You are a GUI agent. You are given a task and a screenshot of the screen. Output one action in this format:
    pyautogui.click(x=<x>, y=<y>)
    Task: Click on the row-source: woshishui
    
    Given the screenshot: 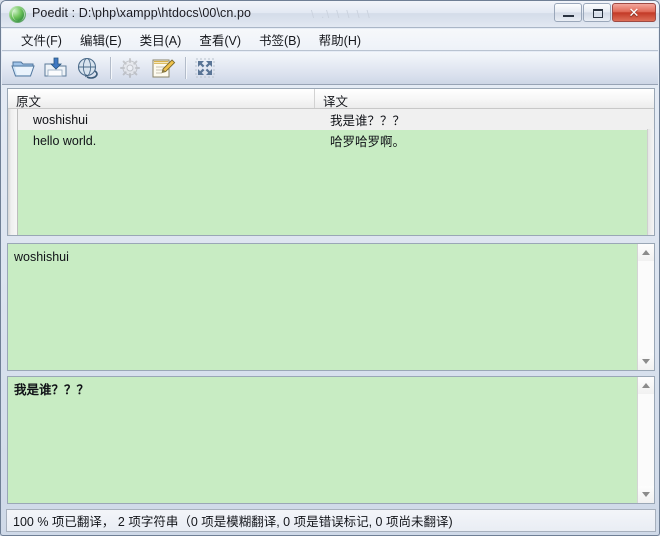 What is the action you would take?
    pyautogui.click(x=60, y=119)
    